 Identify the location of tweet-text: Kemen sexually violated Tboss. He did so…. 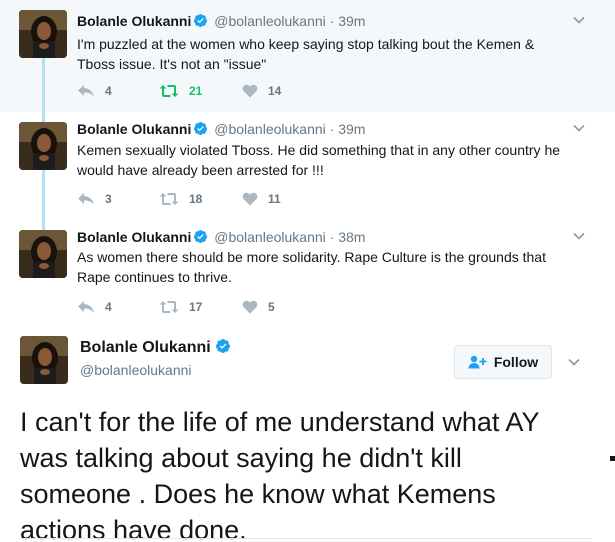
(329, 160).